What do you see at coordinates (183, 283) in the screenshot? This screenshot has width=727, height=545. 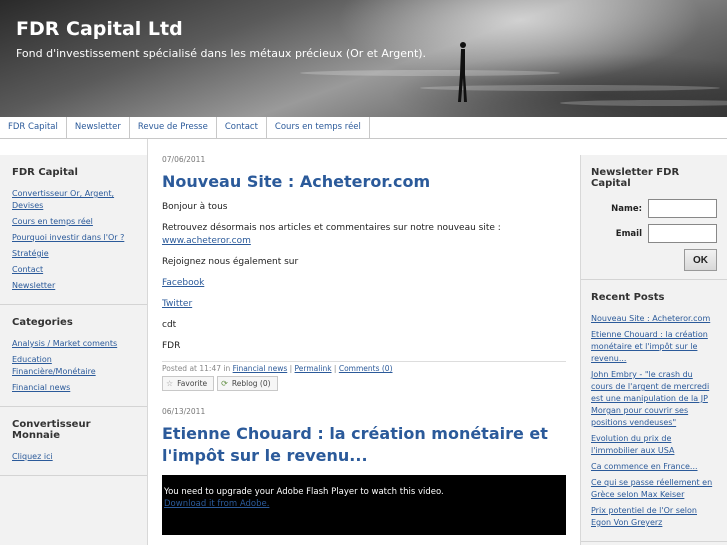 I see `facebook-link: Facebook` at bounding box center [183, 283].